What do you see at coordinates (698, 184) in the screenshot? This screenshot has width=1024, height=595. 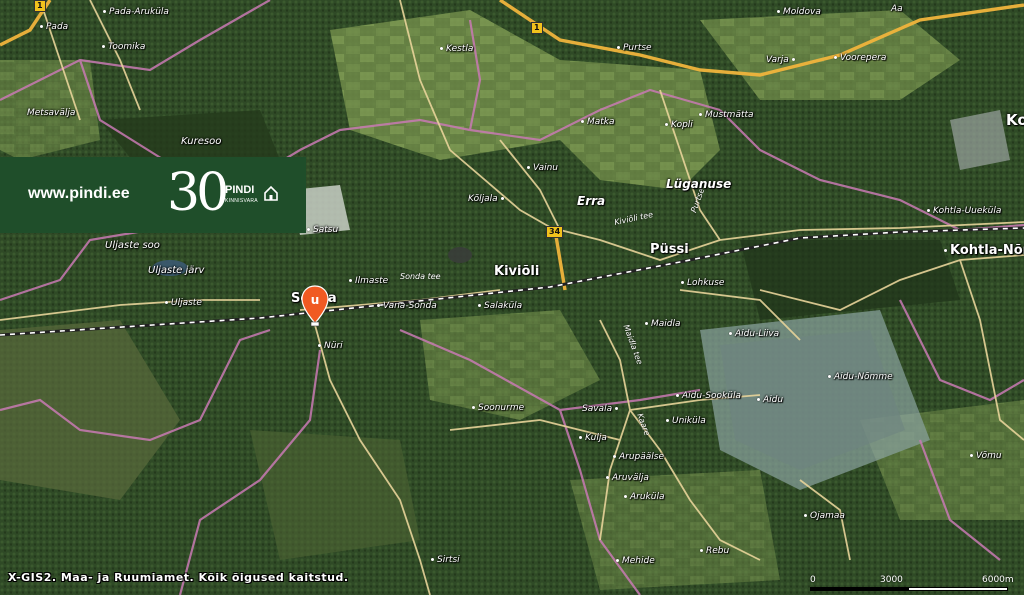 I see `place-label: Lüganuse` at bounding box center [698, 184].